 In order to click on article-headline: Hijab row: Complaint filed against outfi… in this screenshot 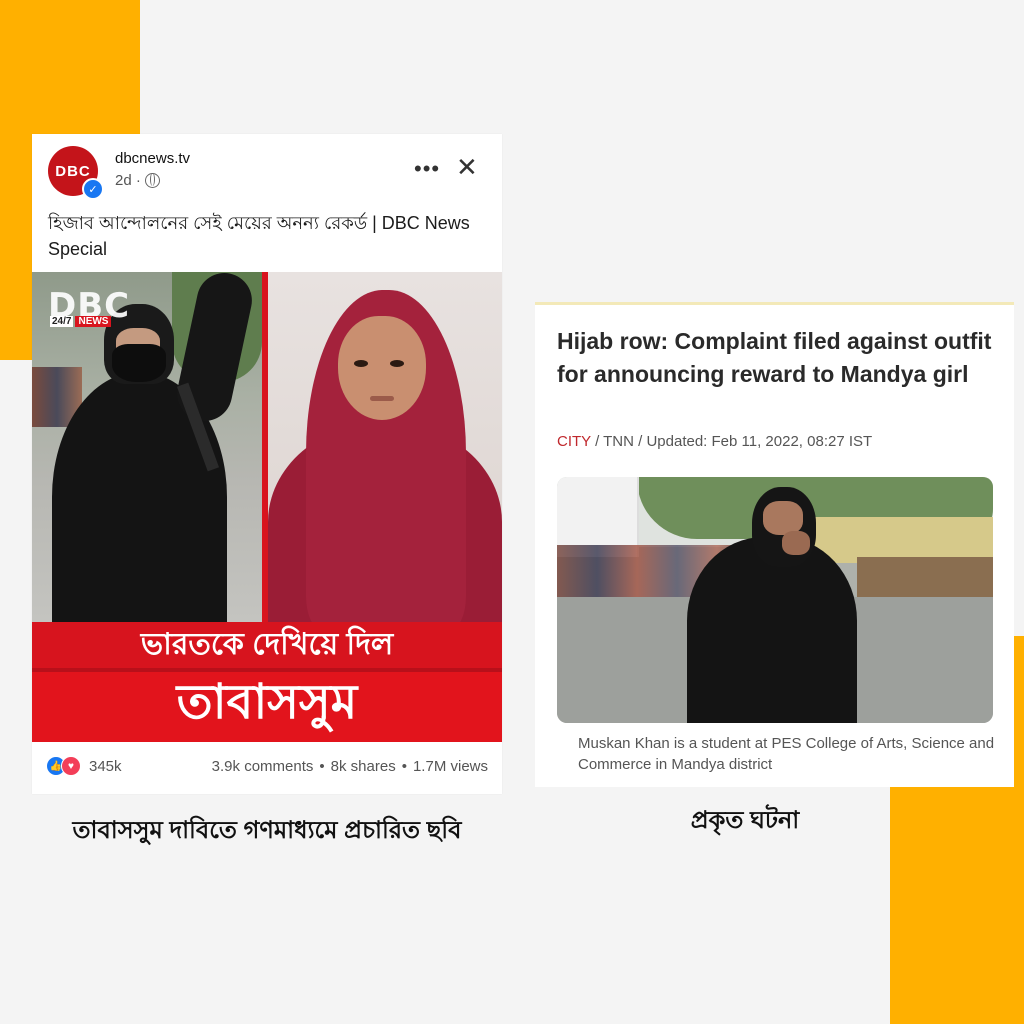, I will do `click(777, 358)`.